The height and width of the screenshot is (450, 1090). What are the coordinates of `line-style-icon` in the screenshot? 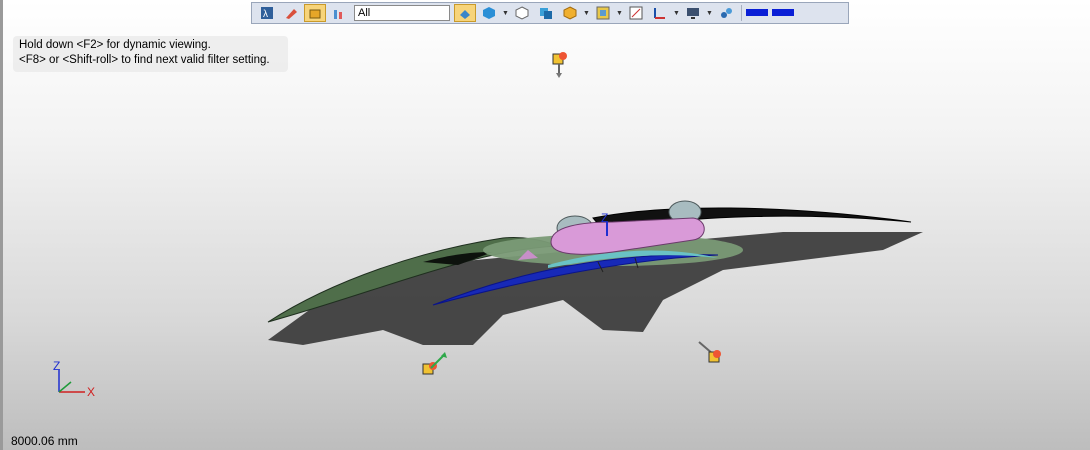 It's located at (784, 13).